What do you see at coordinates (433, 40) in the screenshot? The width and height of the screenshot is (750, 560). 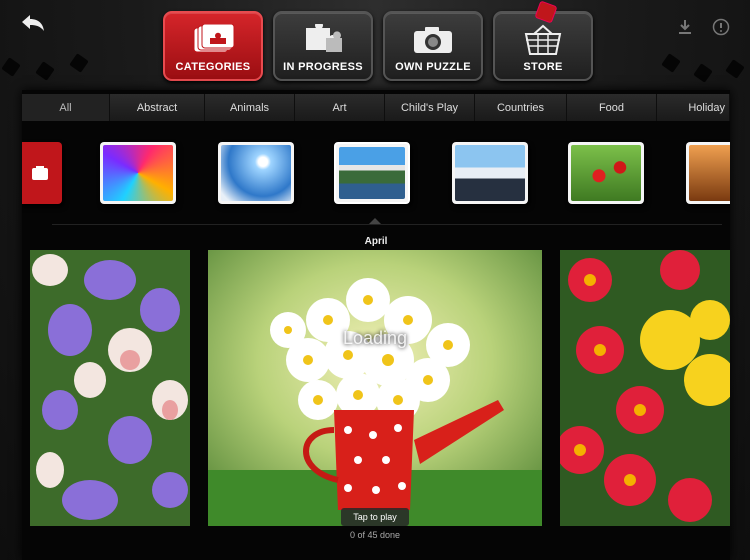 I see `camera-icon` at bounding box center [433, 40].